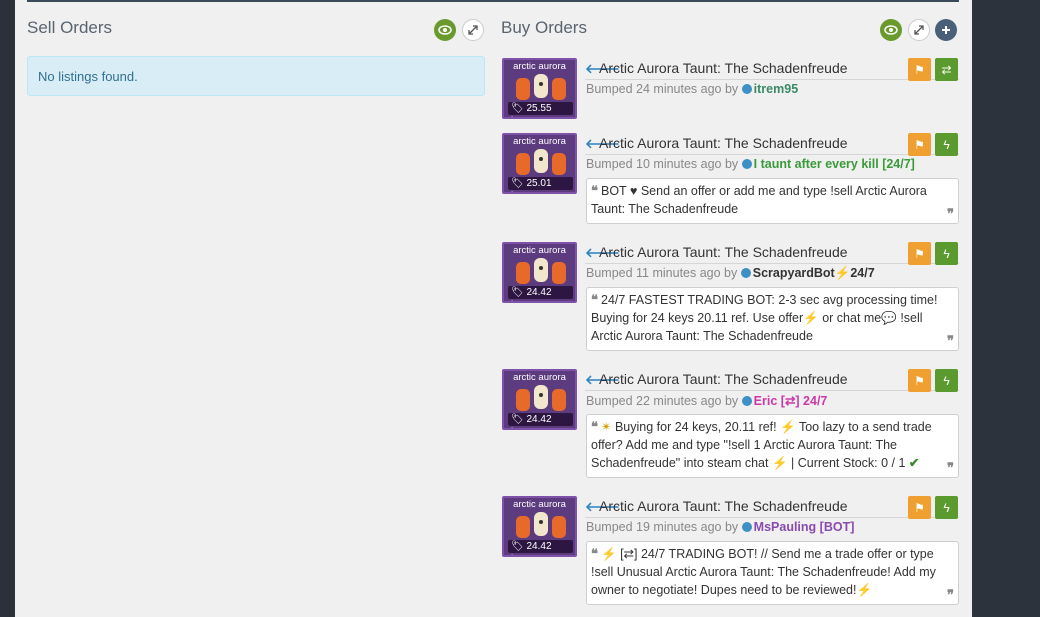 The height and width of the screenshot is (617, 1040). What do you see at coordinates (493, 1) in the screenshot?
I see `top-divider` at bounding box center [493, 1].